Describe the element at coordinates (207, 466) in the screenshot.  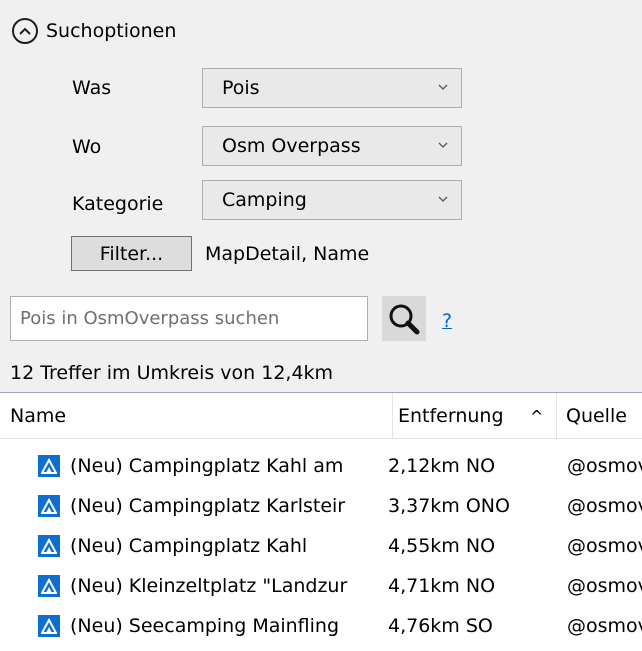
I see `row-name: (Neu) Campingplatz Kahl am` at that location.